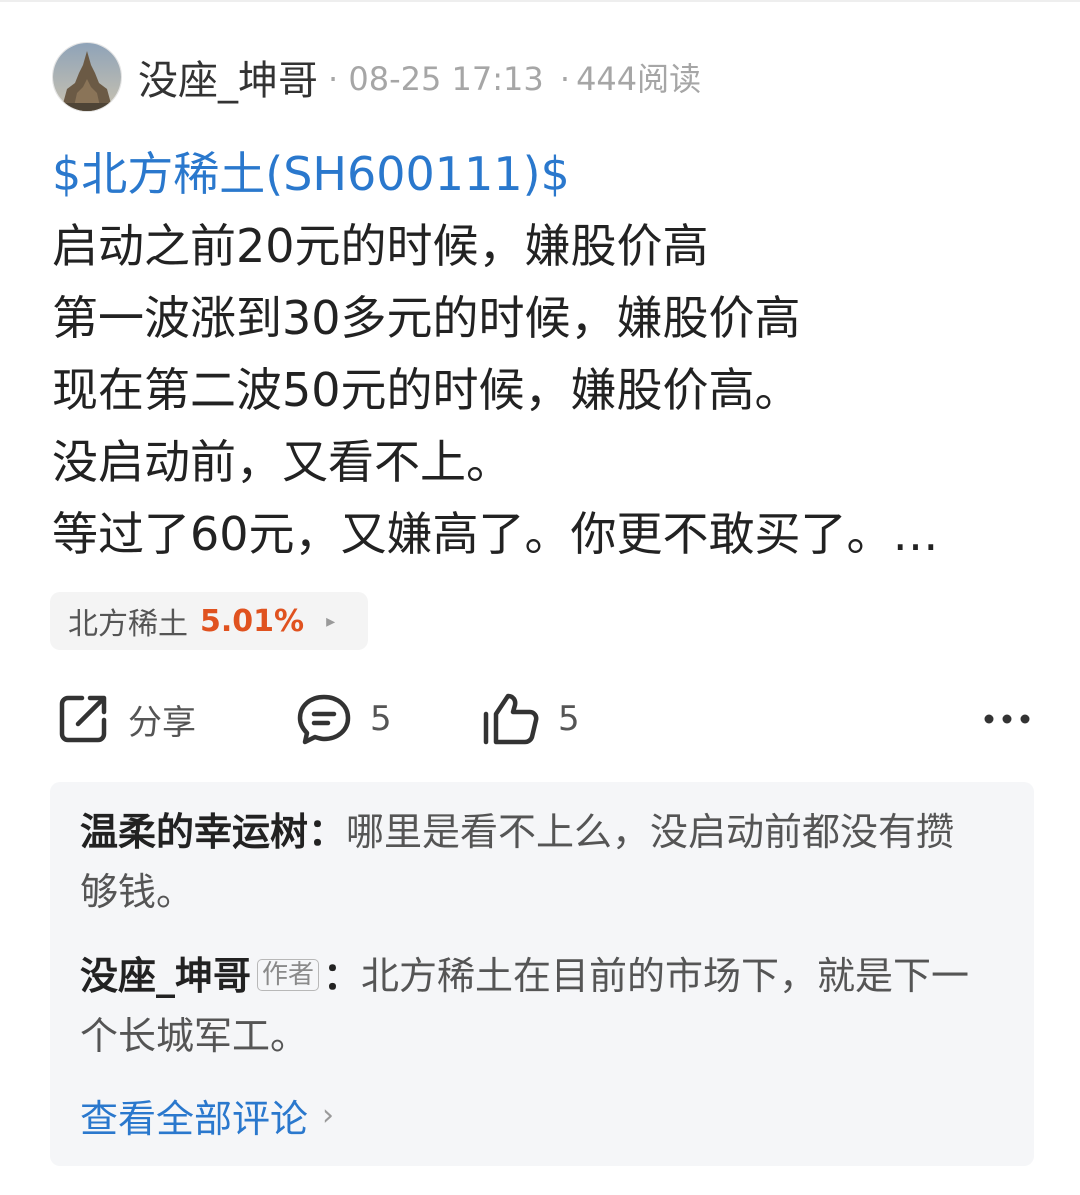 The height and width of the screenshot is (1195, 1080). What do you see at coordinates (540, 1) in the screenshot?
I see `top-divider` at bounding box center [540, 1].